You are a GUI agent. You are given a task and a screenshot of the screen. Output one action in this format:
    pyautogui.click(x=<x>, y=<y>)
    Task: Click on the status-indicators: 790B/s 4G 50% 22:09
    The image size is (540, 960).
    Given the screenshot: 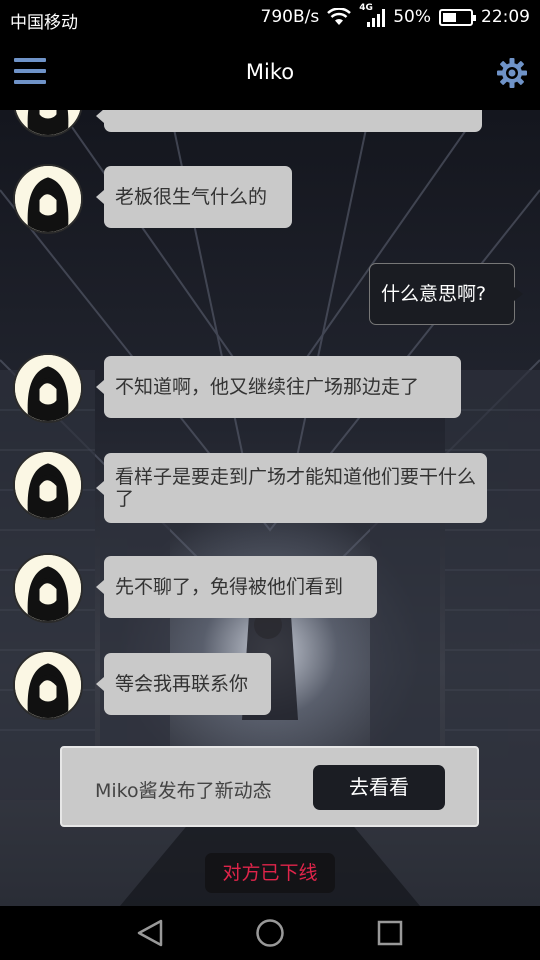 What is the action you would take?
    pyautogui.click(x=395, y=15)
    